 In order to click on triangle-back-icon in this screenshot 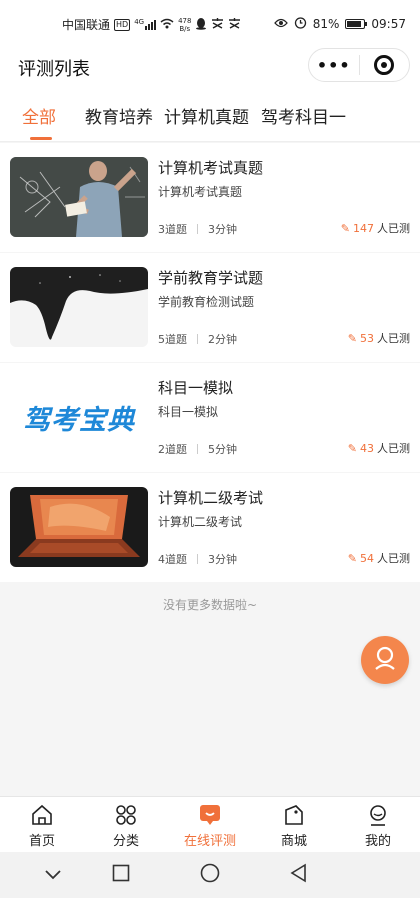, I will do `click(298, 875)`.